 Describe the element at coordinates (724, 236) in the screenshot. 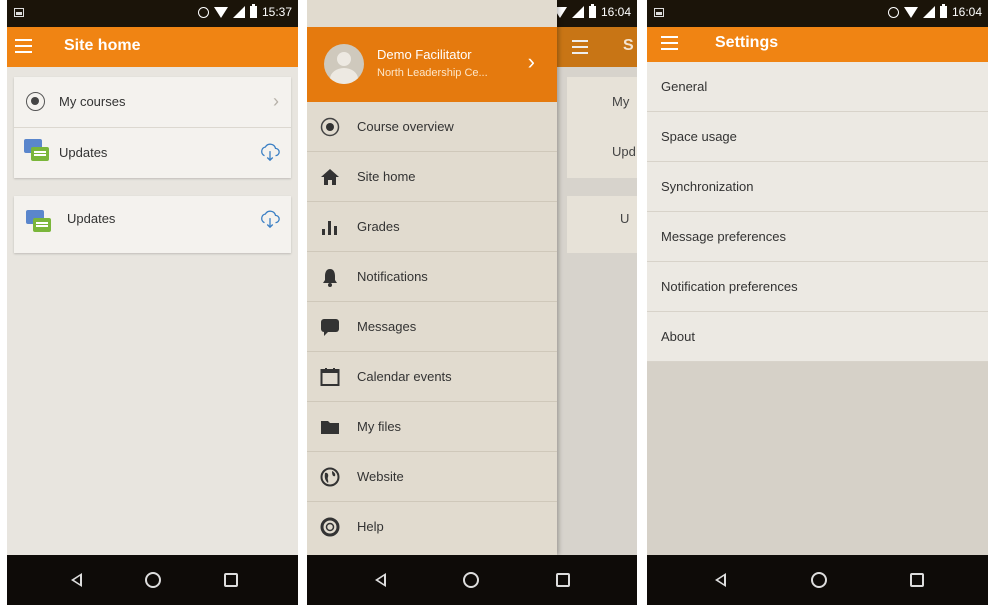

I see `settings-item-label: Message preferences` at that location.